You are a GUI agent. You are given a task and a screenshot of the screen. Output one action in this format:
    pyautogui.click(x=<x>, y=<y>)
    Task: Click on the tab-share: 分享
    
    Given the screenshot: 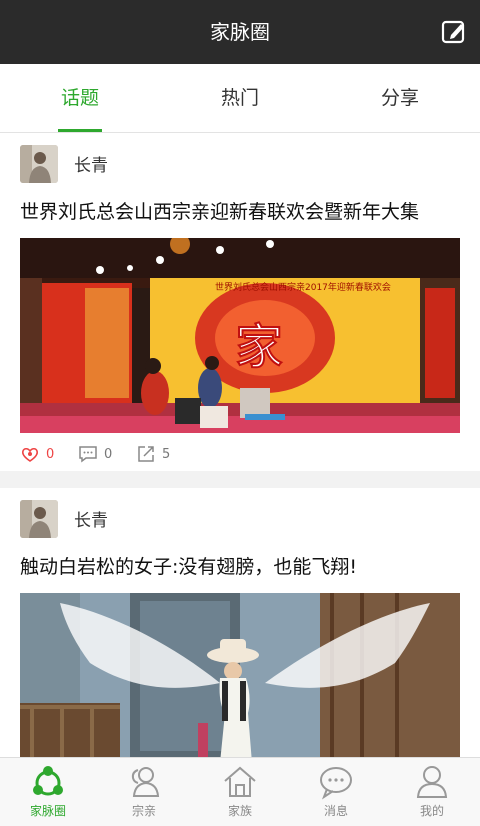 What is the action you would take?
    pyautogui.click(x=400, y=98)
    